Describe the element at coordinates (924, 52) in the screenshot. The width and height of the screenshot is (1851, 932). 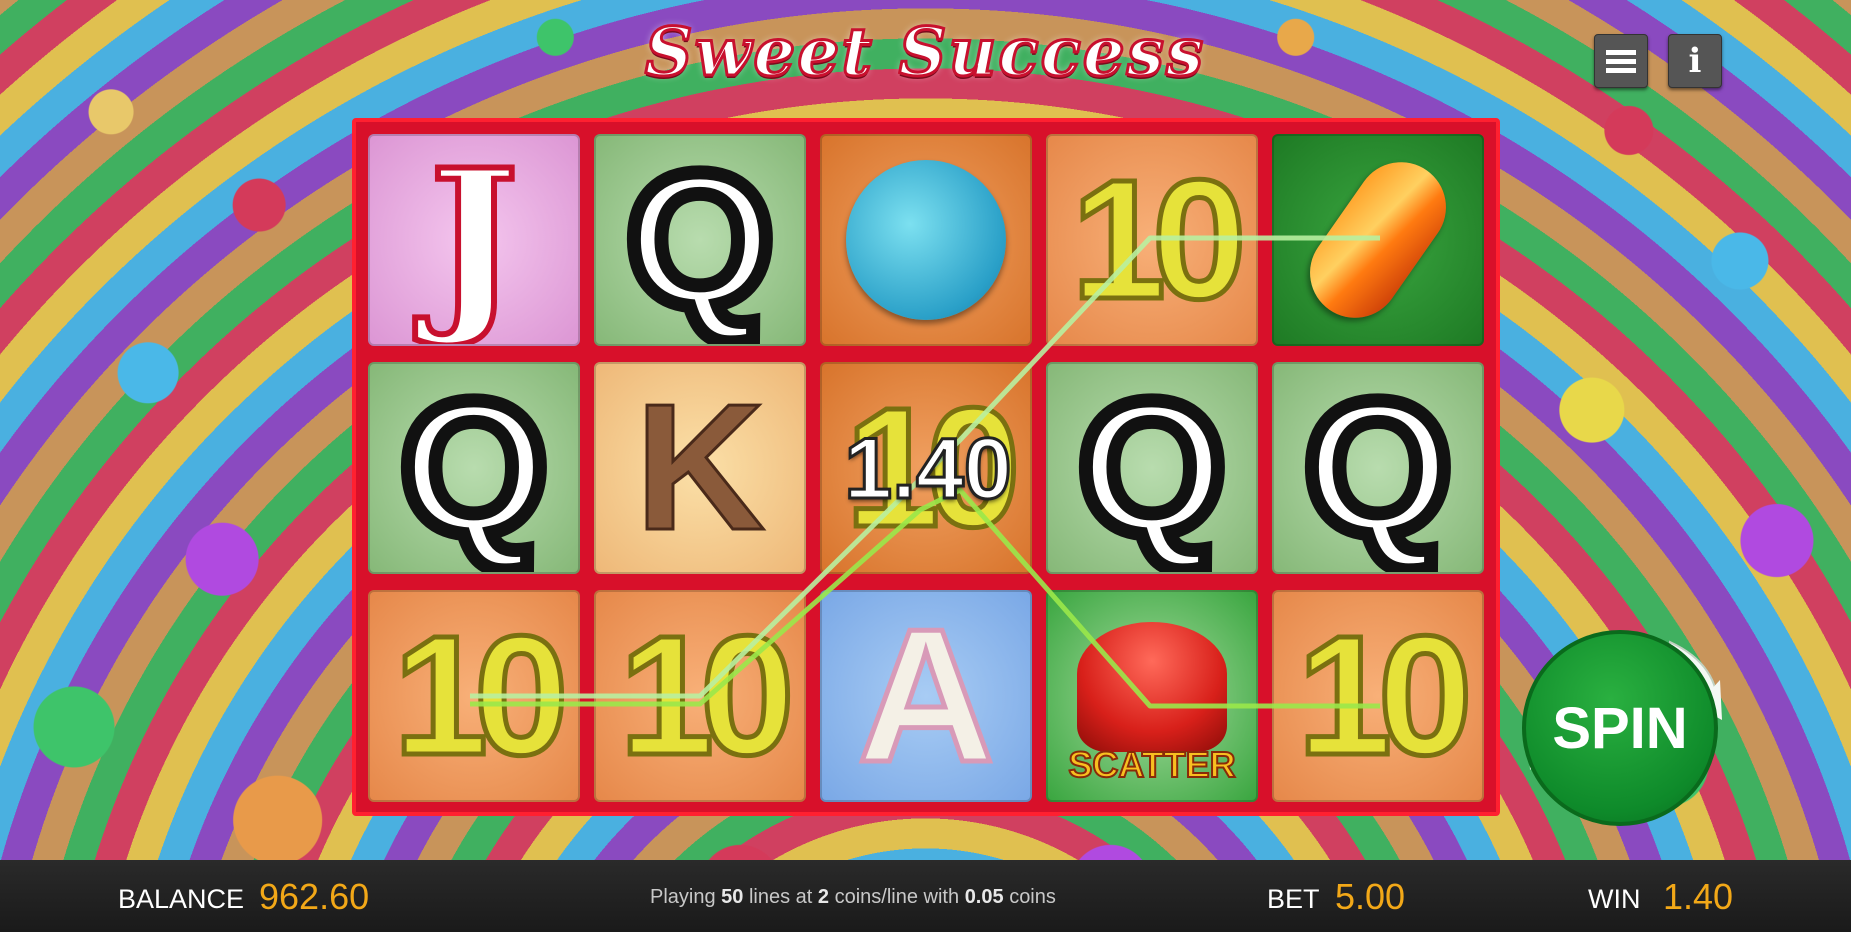
I see `game-title: Sweet Success` at that location.